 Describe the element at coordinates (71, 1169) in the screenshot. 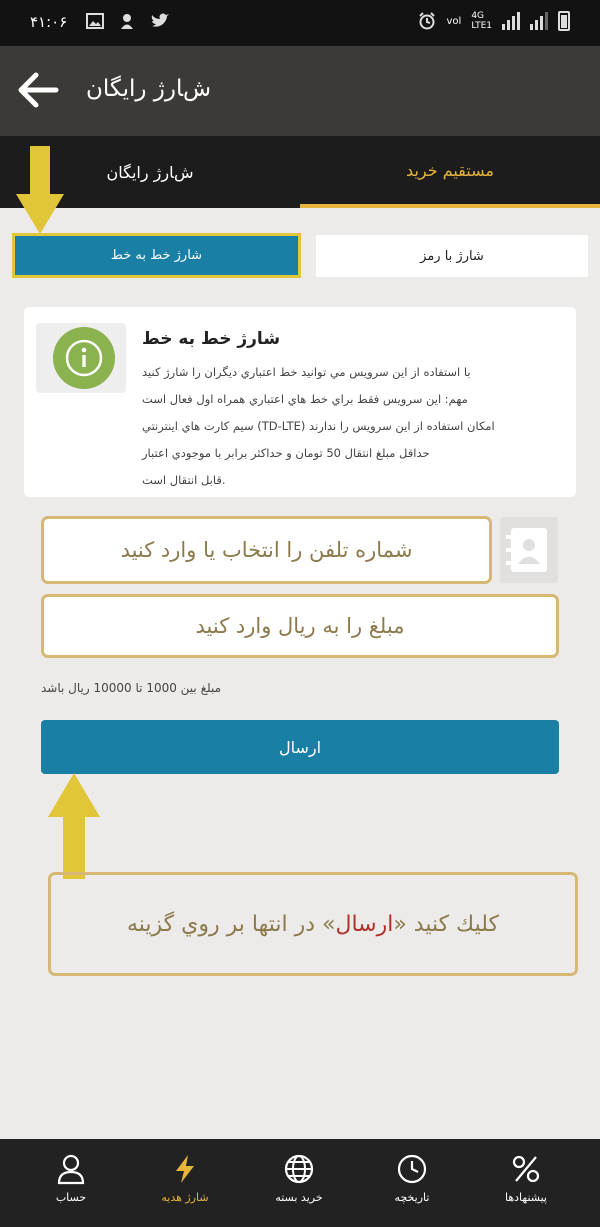

I see `person-icon` at that location.